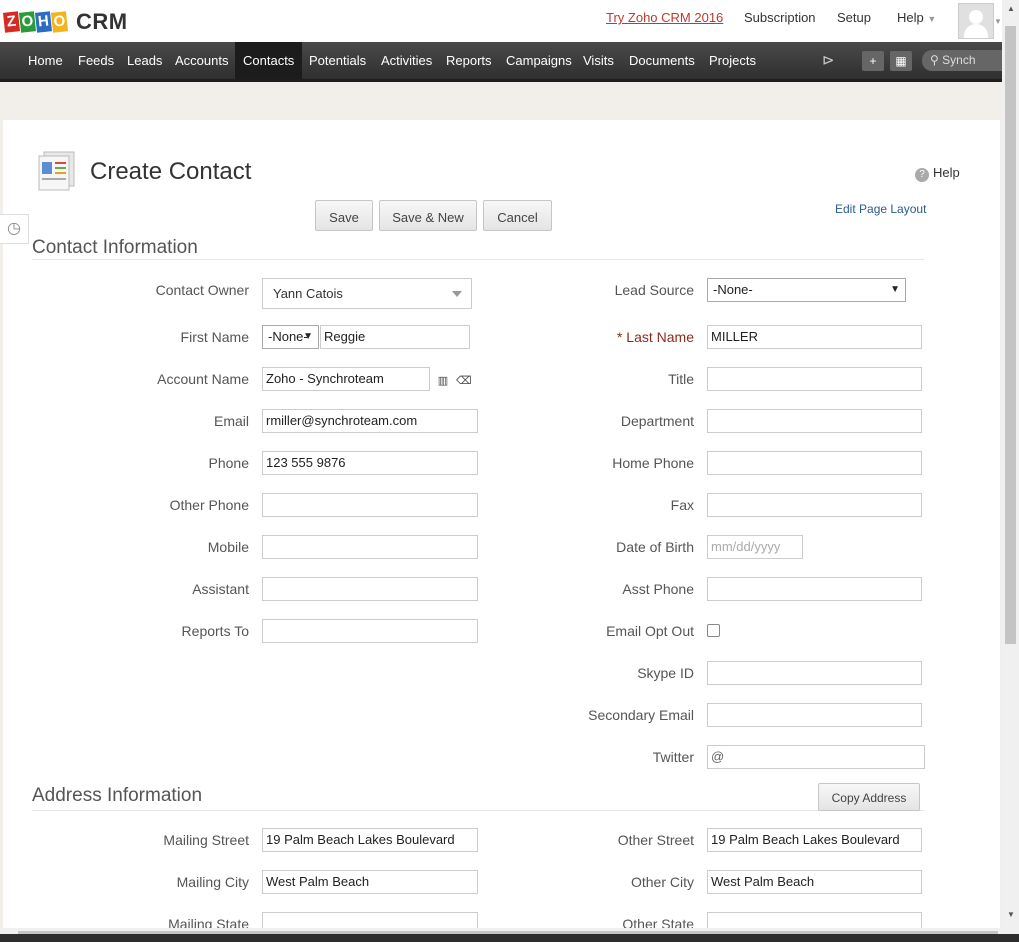 This screenshot has width=1019, height=942. What do you see at coordinates (1011, 8) in the screenshot?
I see `scroll-up-icon: ▲` at bounding box center [1011, 8].